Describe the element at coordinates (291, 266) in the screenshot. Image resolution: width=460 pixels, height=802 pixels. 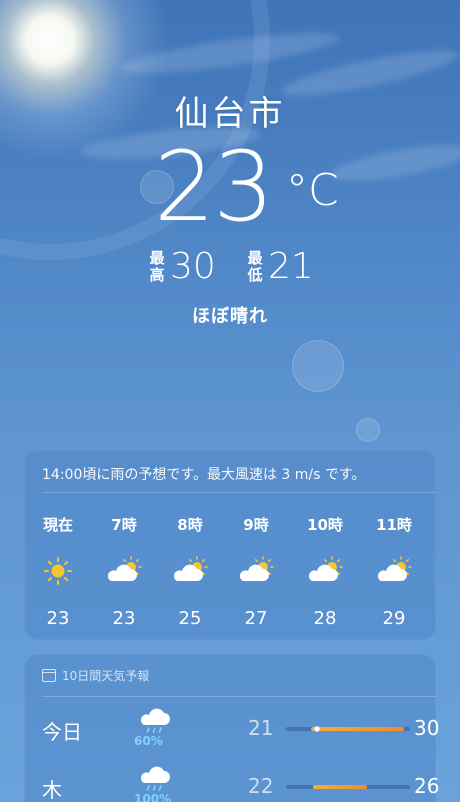
I see `low-temperature: 21` at that location.